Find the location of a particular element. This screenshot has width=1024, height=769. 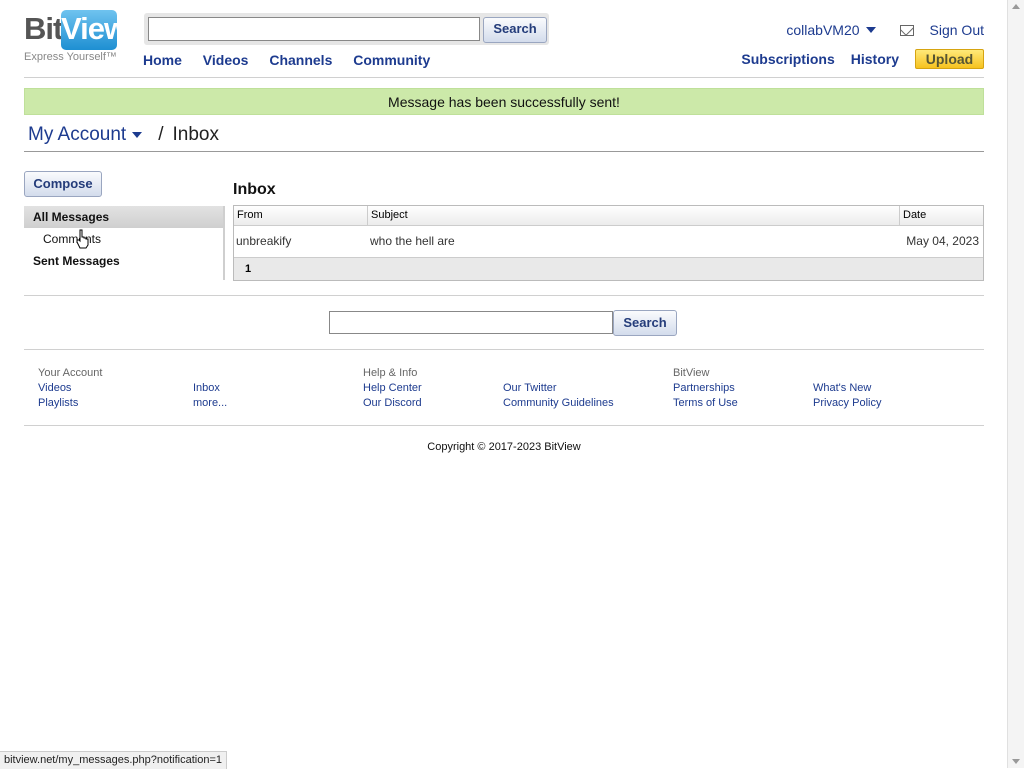

nav-channels: Channels is located at coordinates (300, 60).